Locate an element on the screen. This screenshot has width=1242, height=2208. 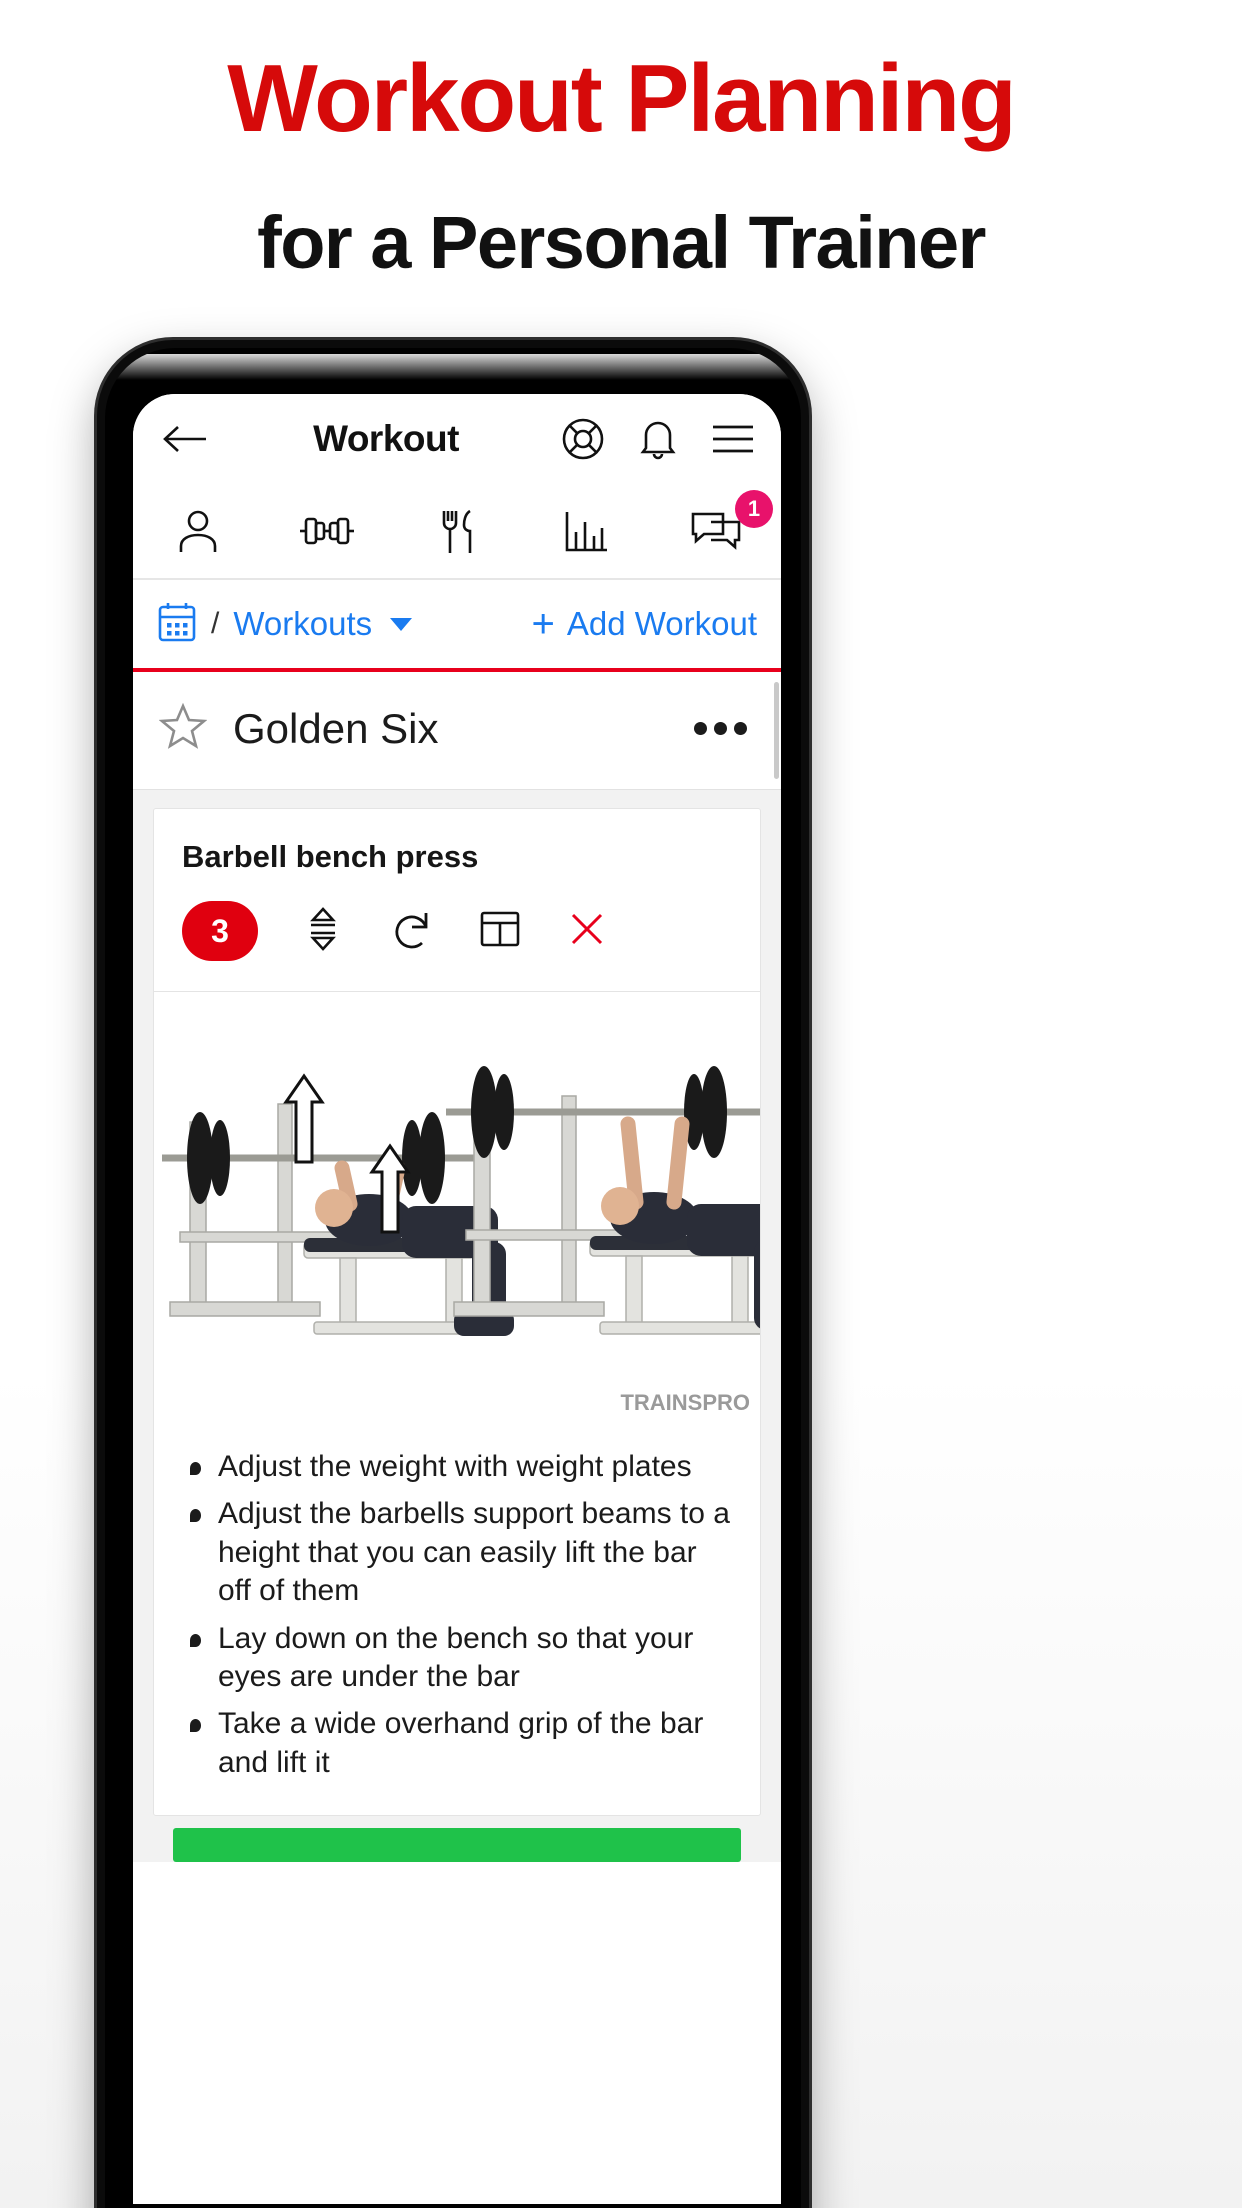
breadcrumb-bar: / Workouts + Add Workout is located at coordinates (457, 626).